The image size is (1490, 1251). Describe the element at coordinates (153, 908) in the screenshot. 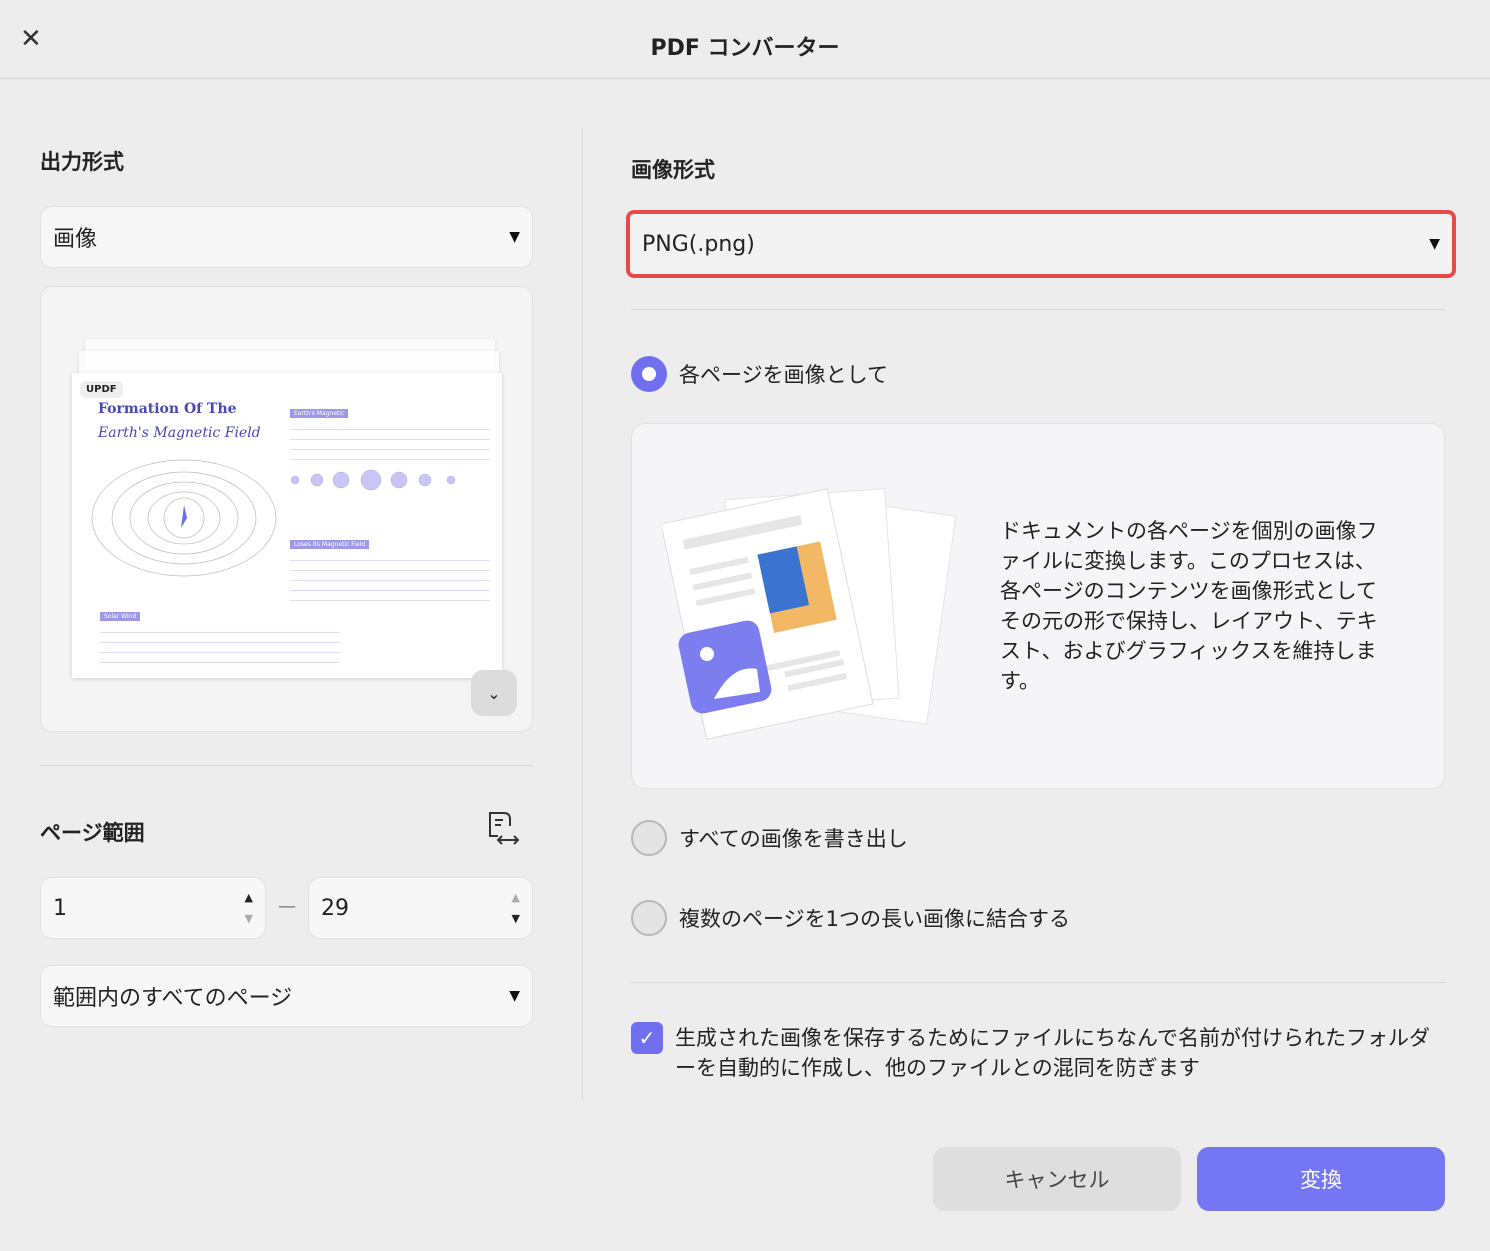

I see `range-from-stepper: 1 ▲ ▼` at that location.